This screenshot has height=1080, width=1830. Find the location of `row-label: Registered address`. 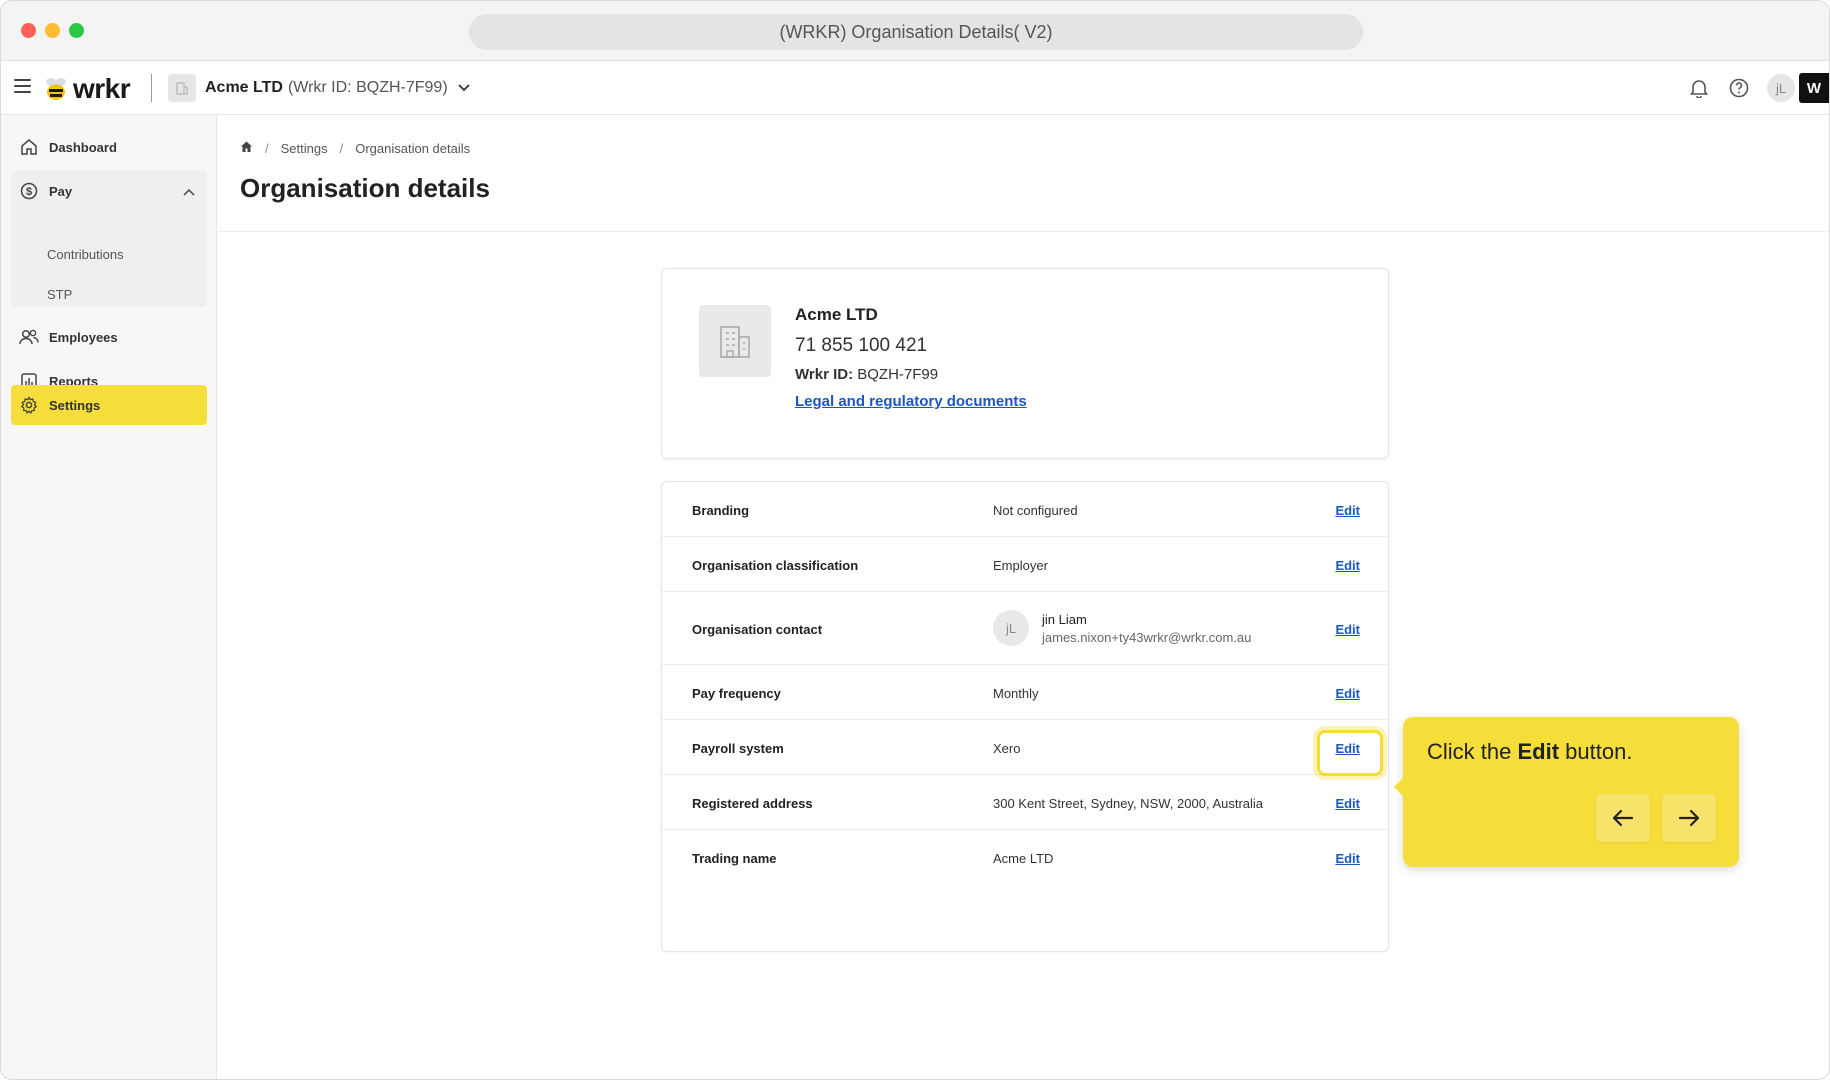

row-label: Registered address is located at coordinates (752, 803).